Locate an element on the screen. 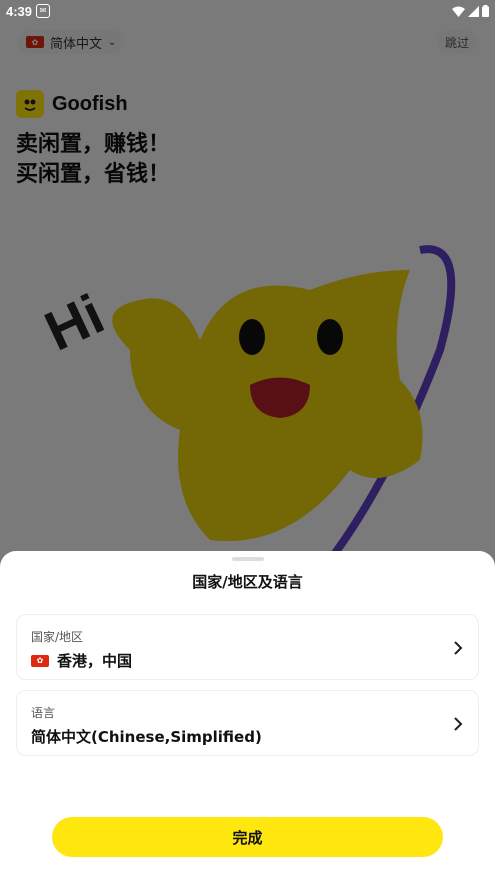 This screenshot has width=495, height=880. status-time: 4:39 is located at coordinates (19, 11).